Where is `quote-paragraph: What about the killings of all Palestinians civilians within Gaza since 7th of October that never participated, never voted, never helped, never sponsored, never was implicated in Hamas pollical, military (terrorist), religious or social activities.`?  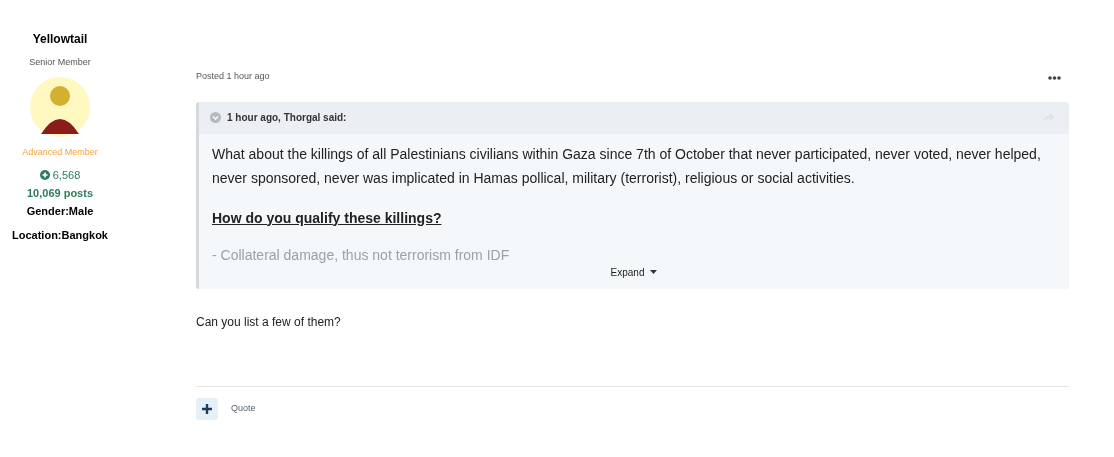 quote-paragraph: What about the killings of all Palestinians civilians within Gaza since 7th of October that never participated, never voted, never helped, never sponsored, never was implicated in Hamas pollical, military (terrorist), religious or social activities. is located at coordinates (627, 166).